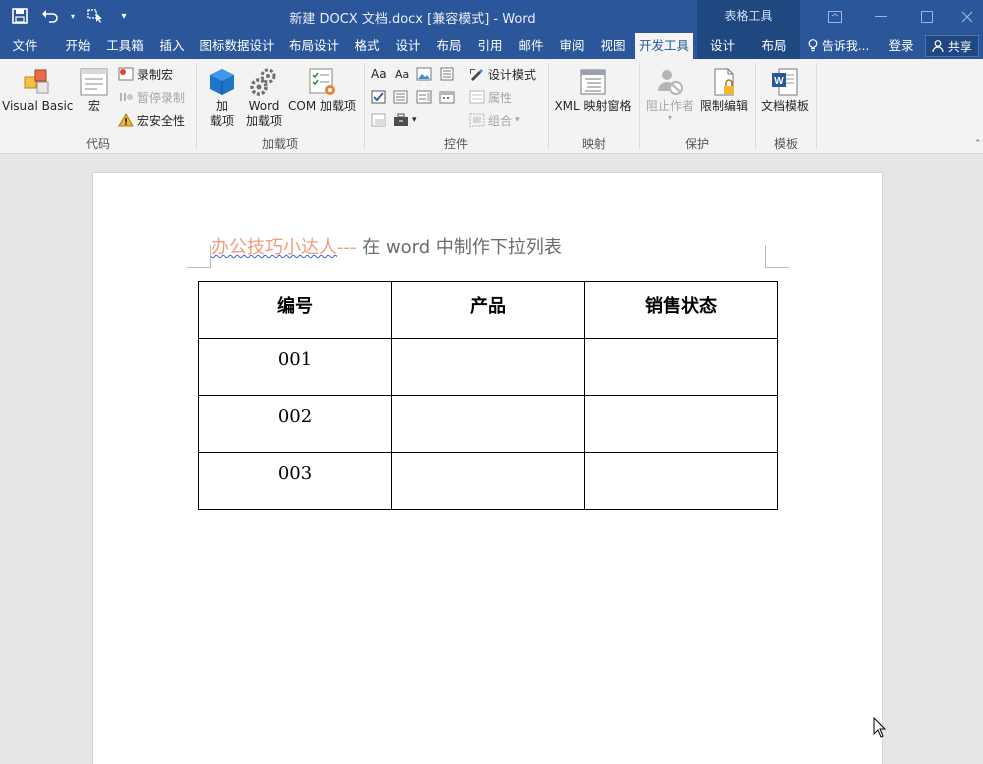 The height and width of the screenshot is (764, 983). What do you see at coordinates (500, 120) in the screenshot?
I see `group-label: 组合` at bounding box center [500, 120].